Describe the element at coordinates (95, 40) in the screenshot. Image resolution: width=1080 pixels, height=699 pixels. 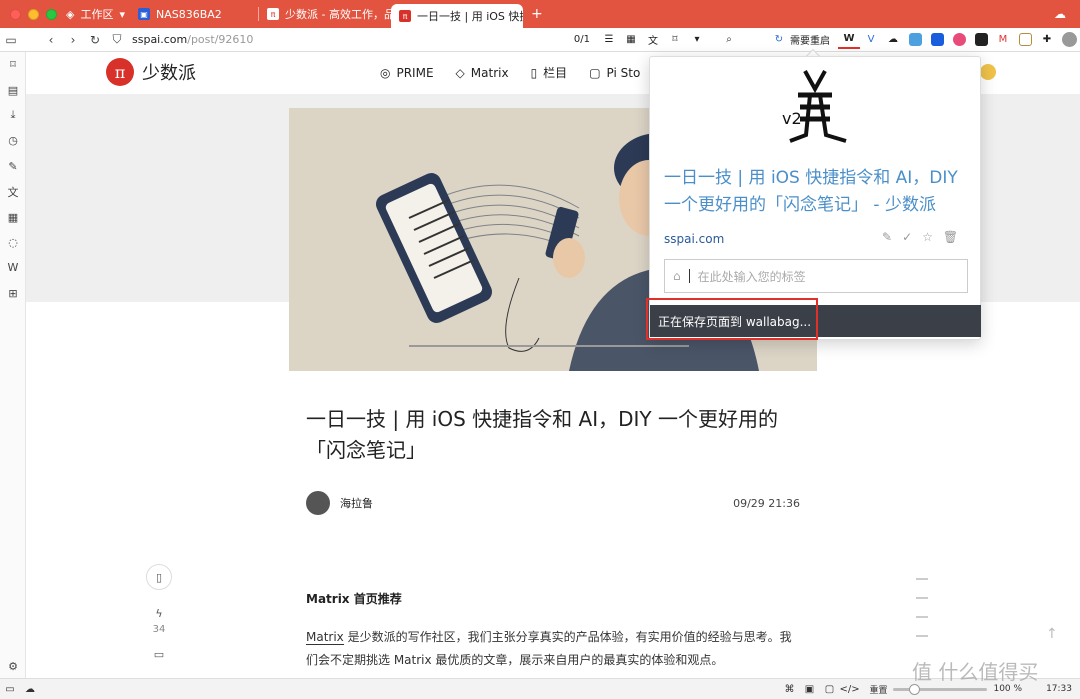
I see `reload-icon: ↻` at that location.